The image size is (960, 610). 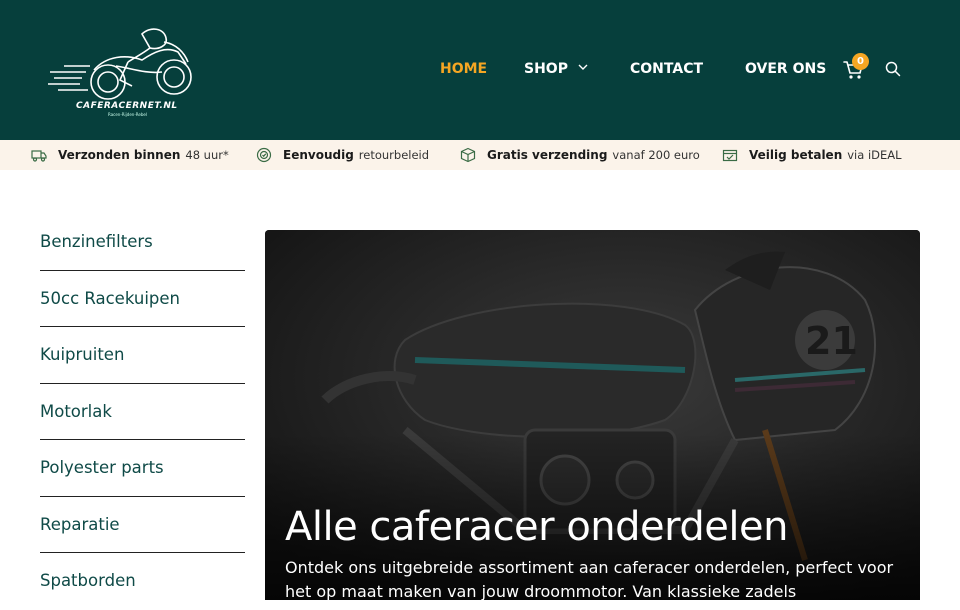 What do you see at coordinates (142, 468) in the screenshot?
I see `sidebar-item-polyester-parts: Polyester parts` at bounding box center [142, 468].